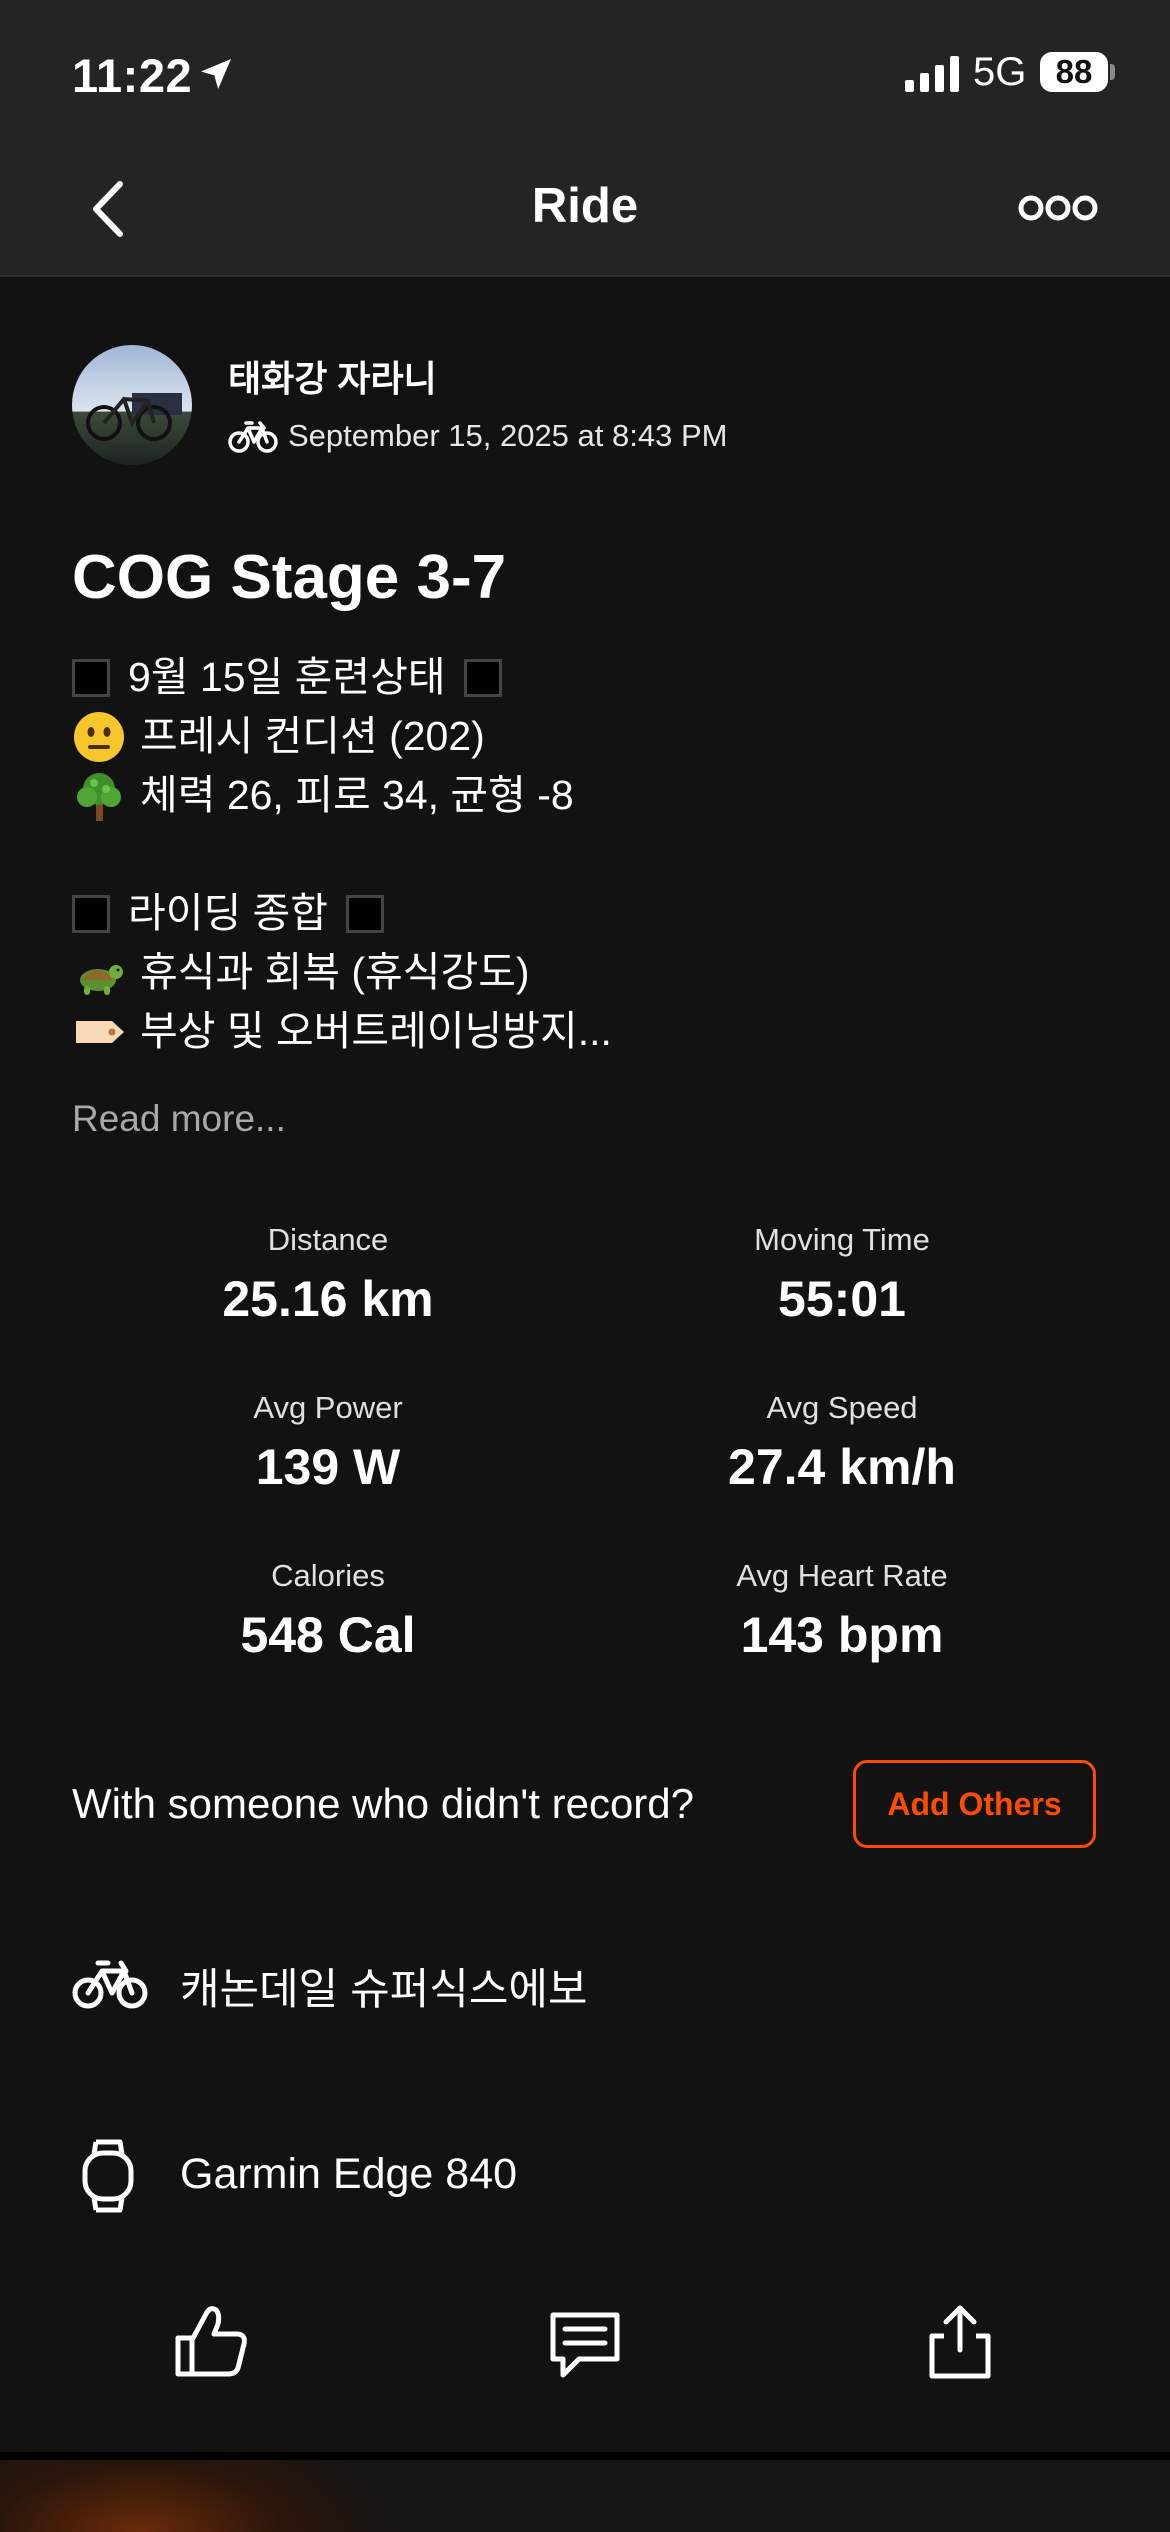  I want to click on status-time: 11:22, so click(132, 75).